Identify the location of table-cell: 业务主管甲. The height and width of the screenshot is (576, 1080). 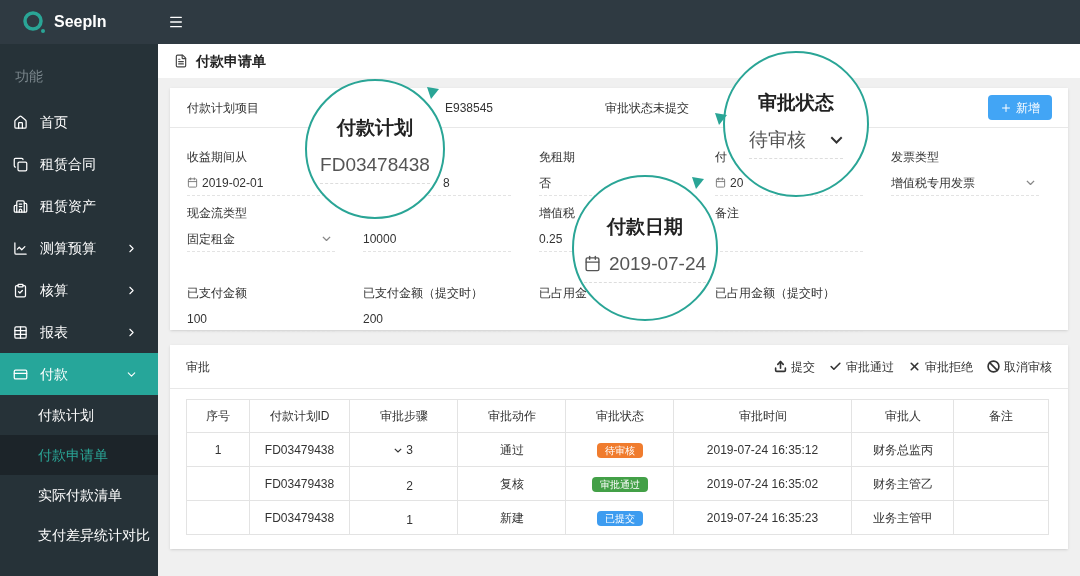
(902, 517).